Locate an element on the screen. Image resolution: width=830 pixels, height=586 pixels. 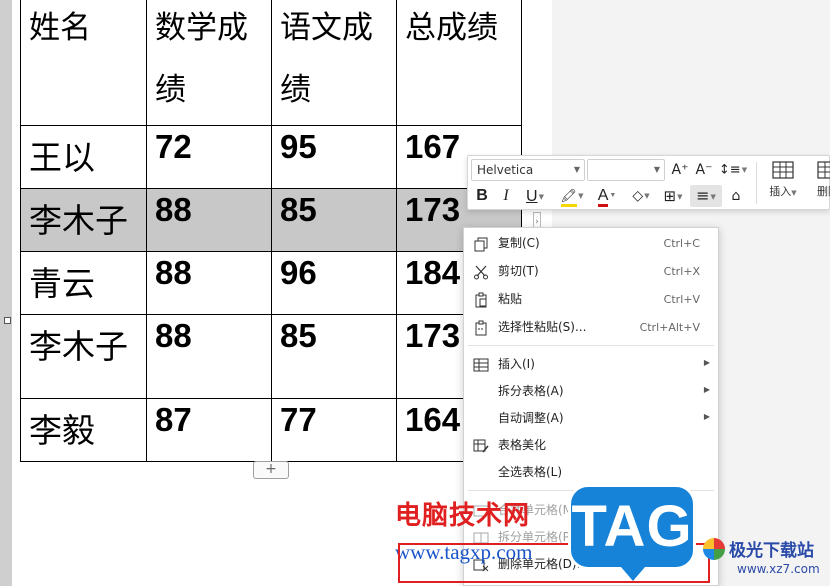
font-color-icon: A is located at coordinates (603, 197).